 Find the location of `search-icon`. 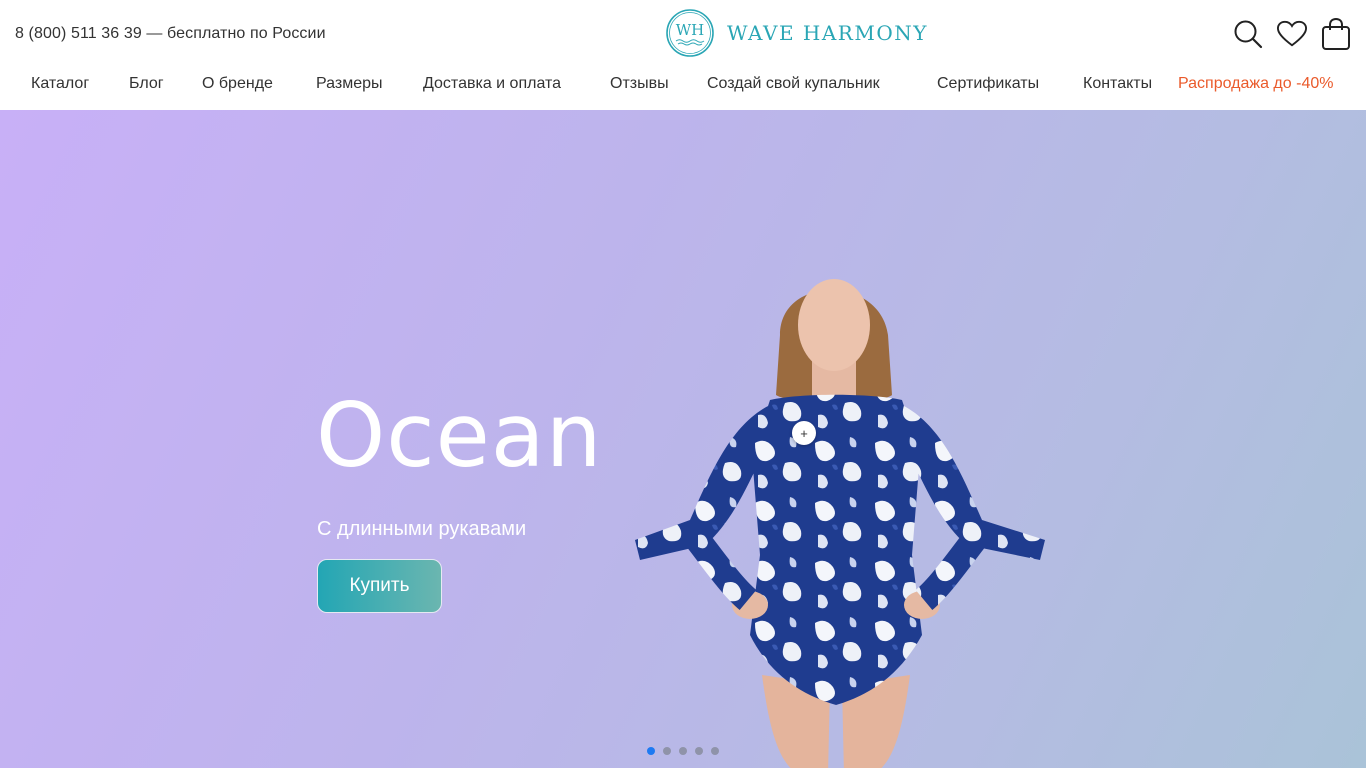

search-icon is located at coordinates (1248, 34).